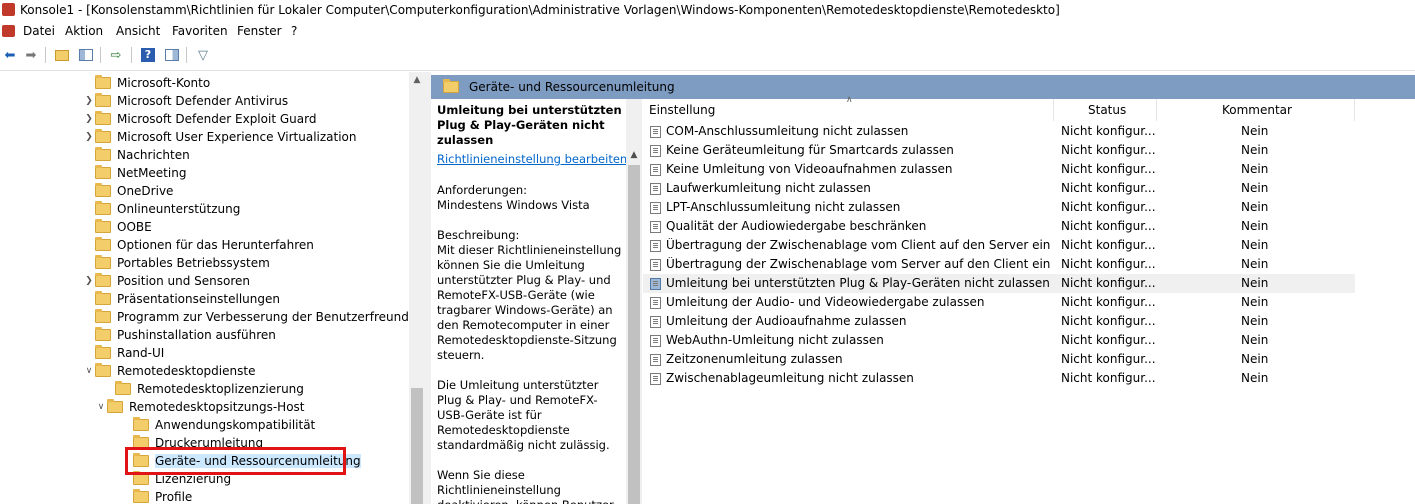  What do you see at coordinates (176, 263) in the screenshot?
I see `tree-item: Portables Betriebssystem` at bounding box center [176, 263].